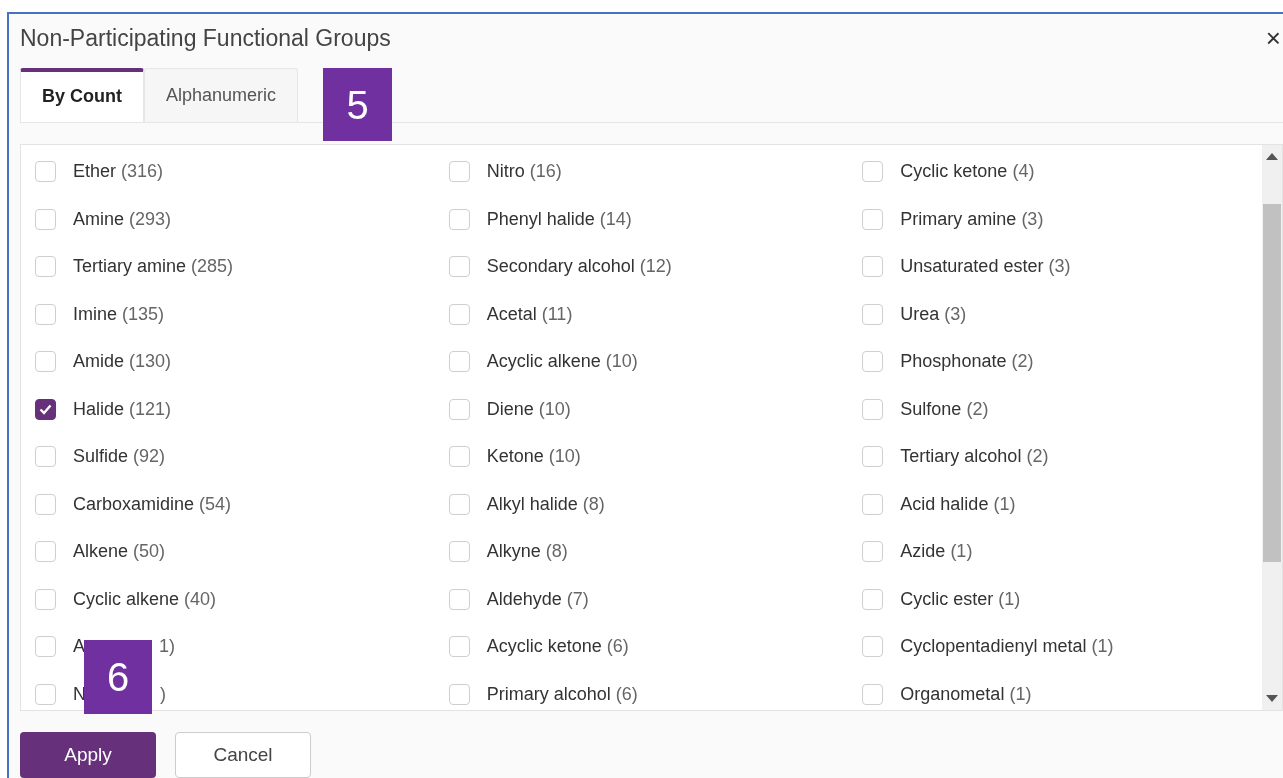  Describe the element at coordinates (205, 38) in the screenshot. I see `dialog-title: Non-Participating Functional Groups` at that location.